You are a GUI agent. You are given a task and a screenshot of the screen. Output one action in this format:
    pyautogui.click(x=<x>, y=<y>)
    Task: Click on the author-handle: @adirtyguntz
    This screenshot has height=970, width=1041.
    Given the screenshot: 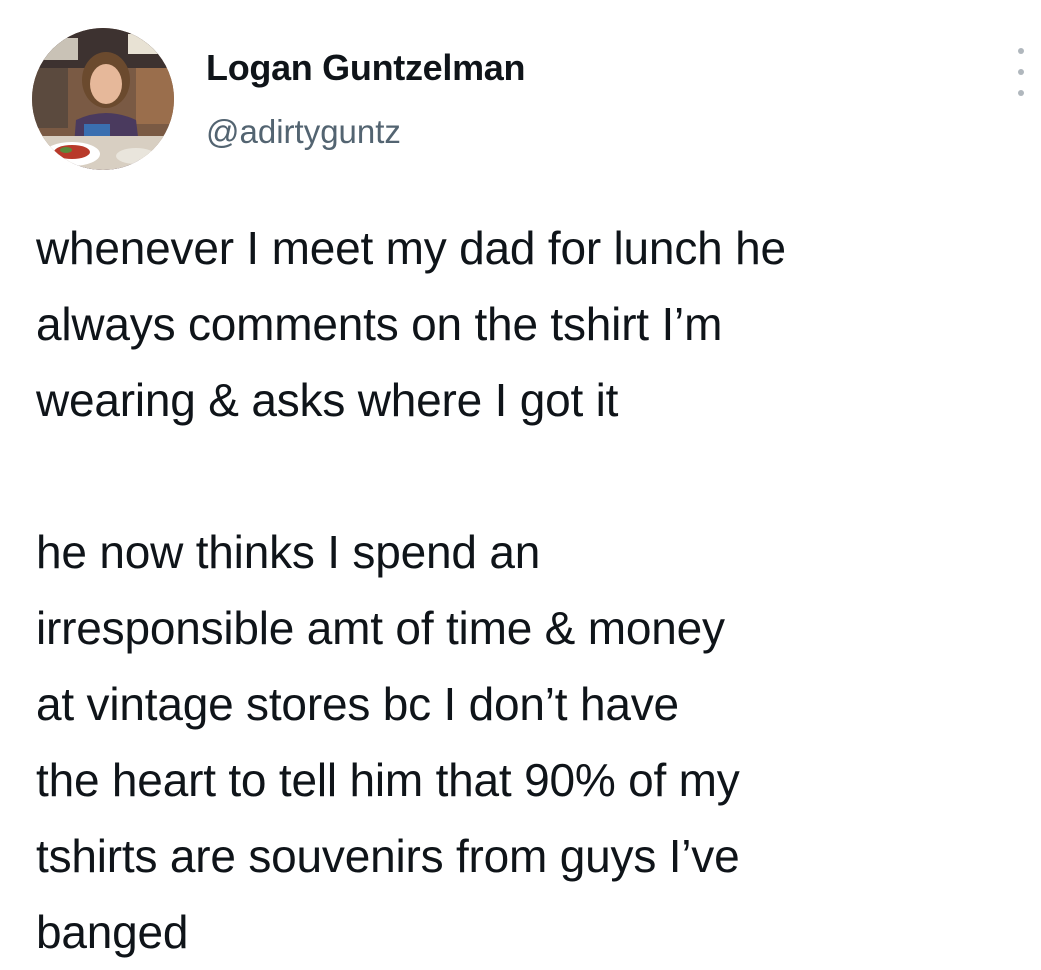 What is the action you would take?
    pyautogui.click(x=303, y=132)
    